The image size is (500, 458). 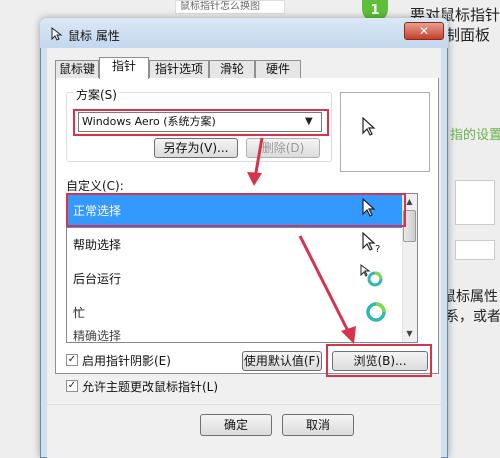 I want to click on footer-divider, so click(x=244, y=404).